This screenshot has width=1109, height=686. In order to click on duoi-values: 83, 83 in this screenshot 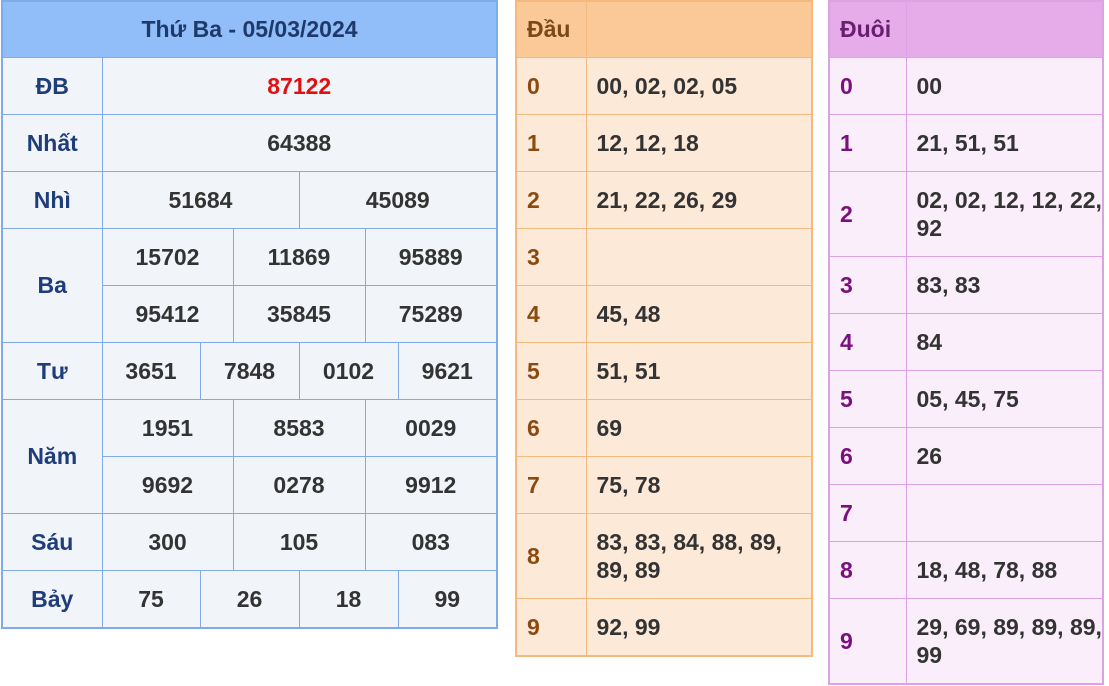, I will do `click(1004, 285)`.